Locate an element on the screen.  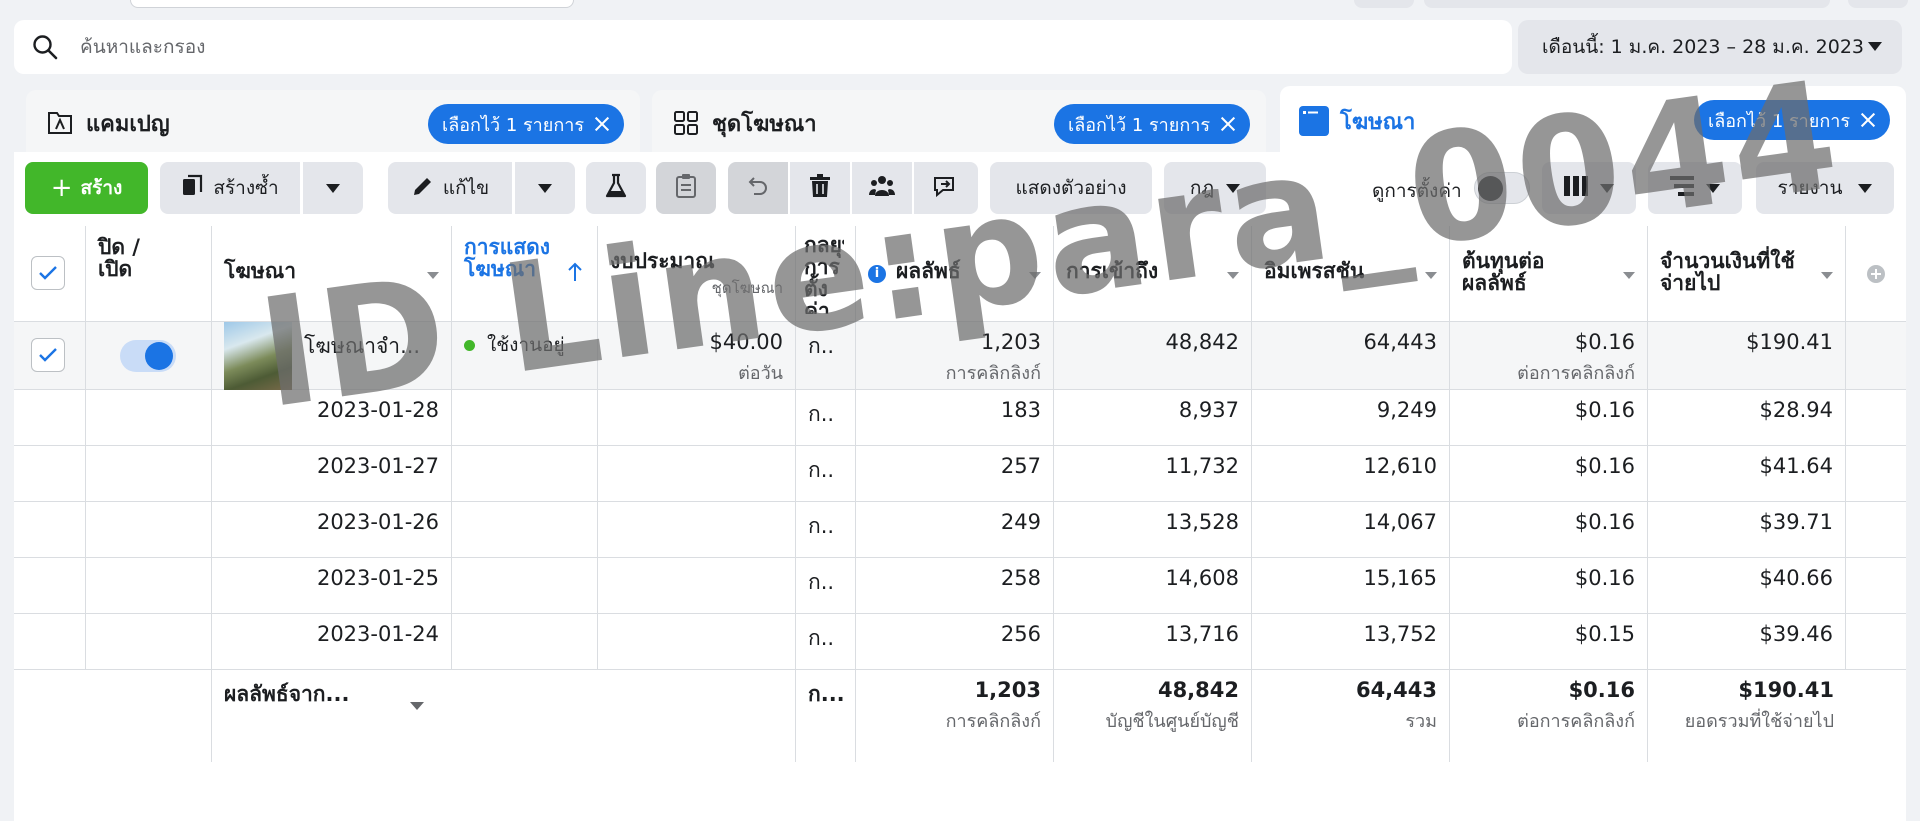
clipboard-button is located at coordinates (686, 188).